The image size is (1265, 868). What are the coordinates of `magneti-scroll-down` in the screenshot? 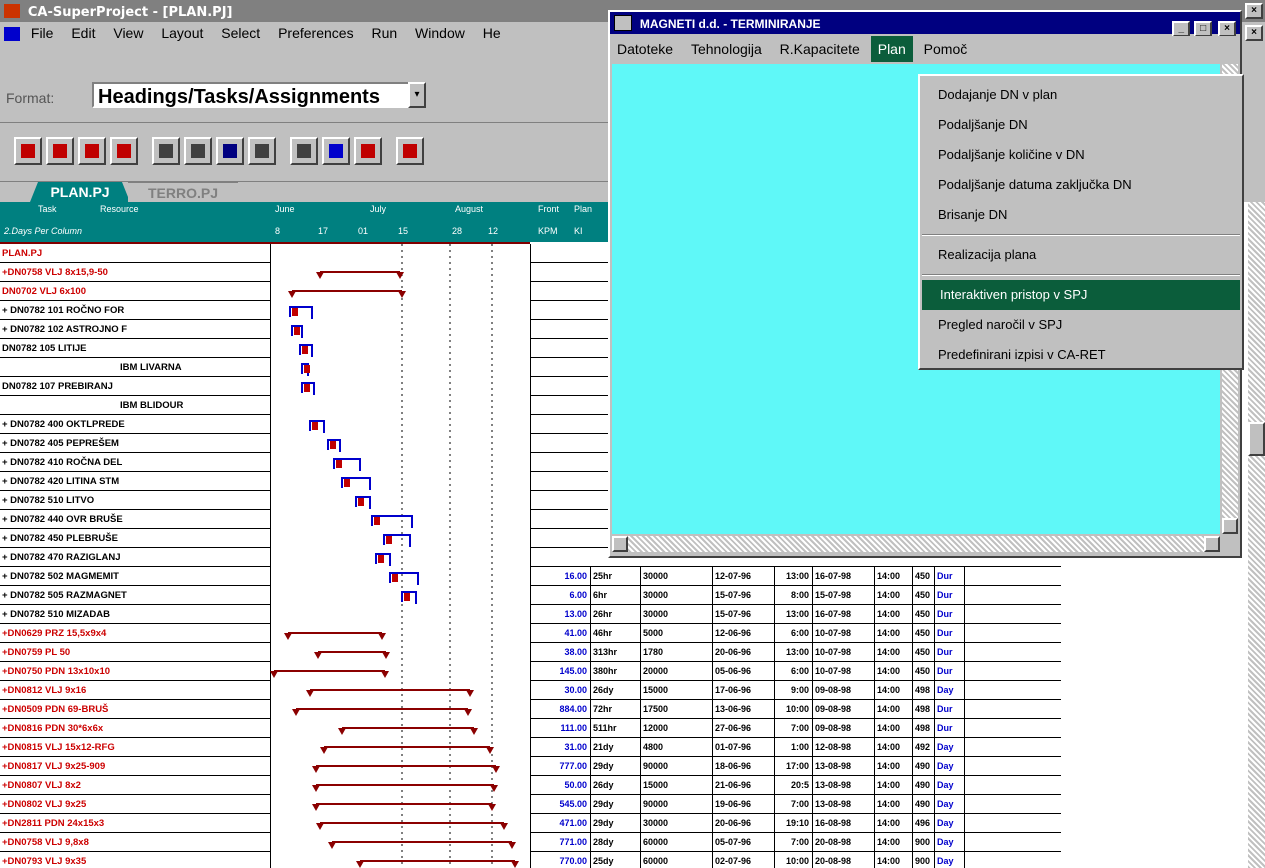 It's located at (1230, 526).